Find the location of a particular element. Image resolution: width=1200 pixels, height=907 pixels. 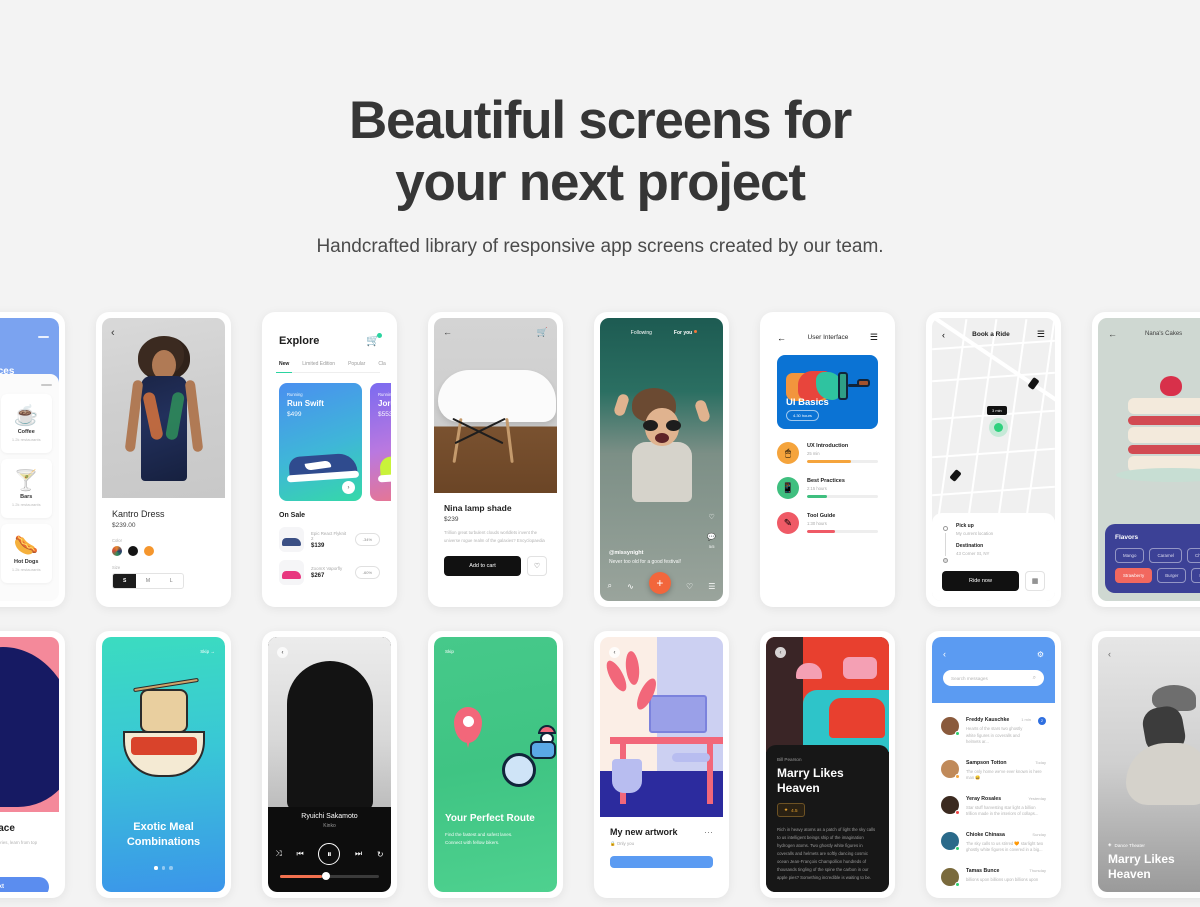

next-icon: ⏭ is located at coordinates (358, 854).